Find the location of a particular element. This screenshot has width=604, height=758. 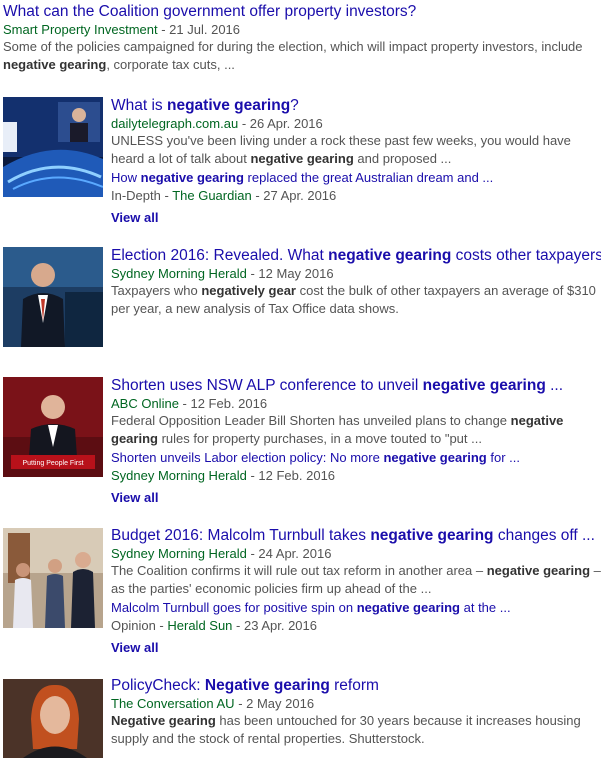

related-story-source: Opinion - Herald Sun - 23 Apr. 2016 is located at coordinates (356, 625).